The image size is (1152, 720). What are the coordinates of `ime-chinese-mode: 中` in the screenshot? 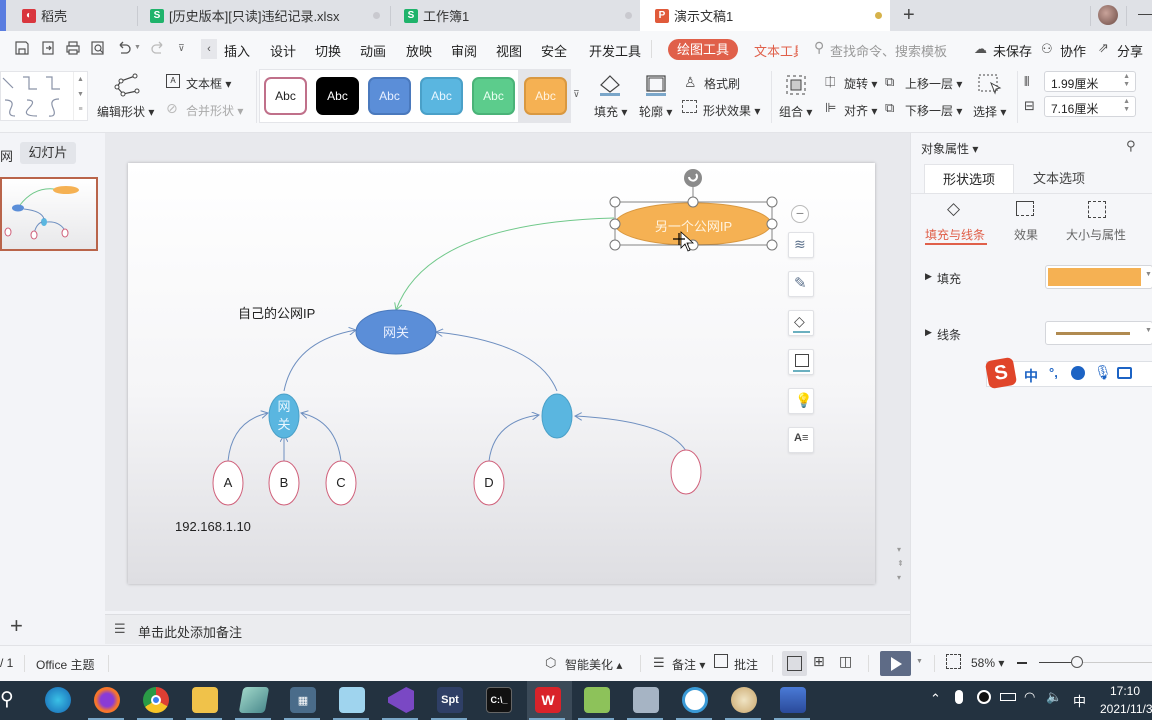 It's located at (1031, 376).